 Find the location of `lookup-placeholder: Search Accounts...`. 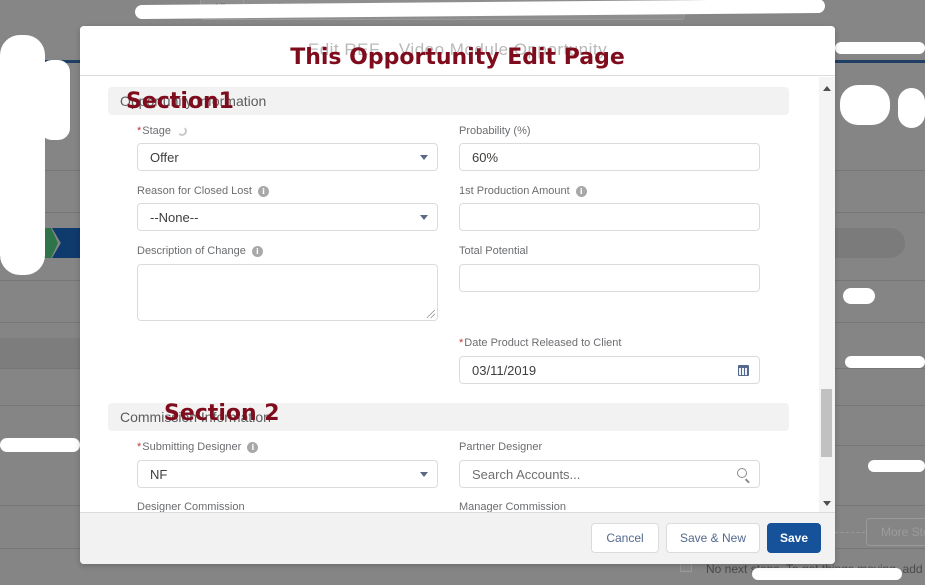

lookup-placeholder: Search Accounts... is located at coordinates (526, 474).